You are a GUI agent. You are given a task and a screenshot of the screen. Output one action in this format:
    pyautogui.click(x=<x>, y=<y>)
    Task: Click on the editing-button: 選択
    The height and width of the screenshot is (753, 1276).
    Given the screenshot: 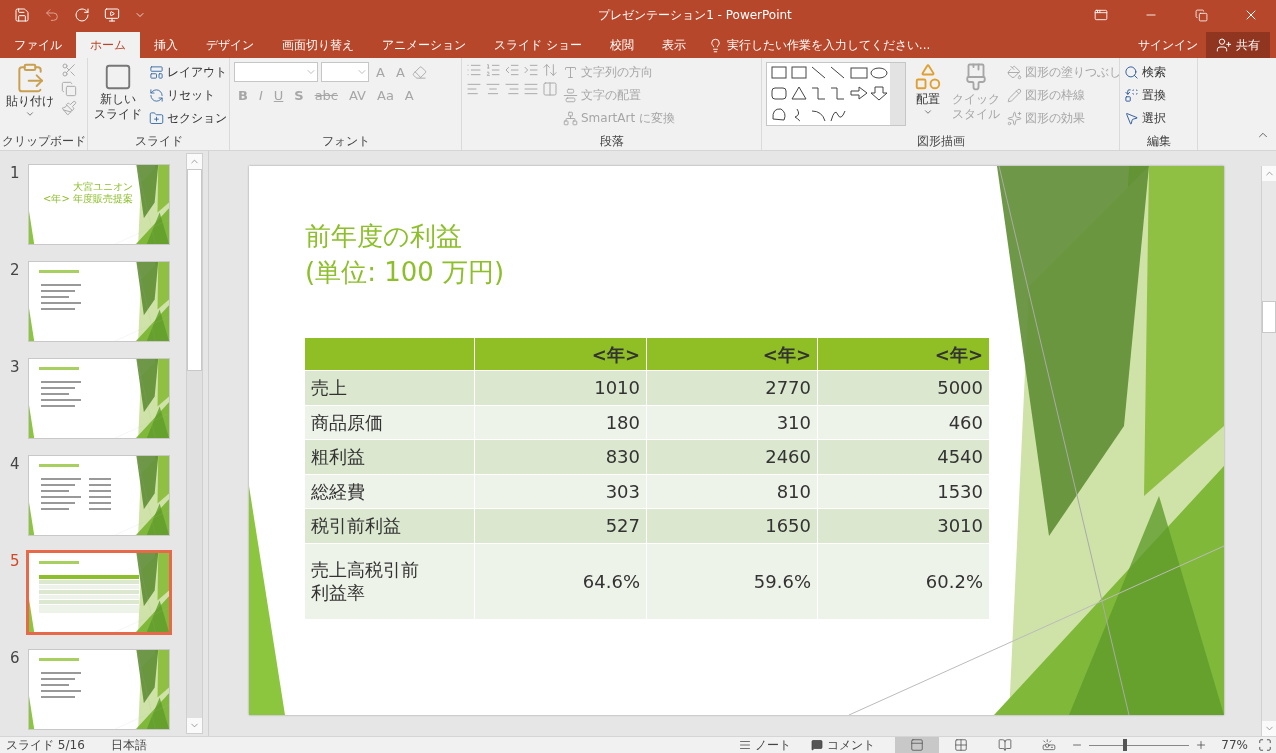 What is the action you would take?
    pyautogui.click(x=1145, y=118)
    